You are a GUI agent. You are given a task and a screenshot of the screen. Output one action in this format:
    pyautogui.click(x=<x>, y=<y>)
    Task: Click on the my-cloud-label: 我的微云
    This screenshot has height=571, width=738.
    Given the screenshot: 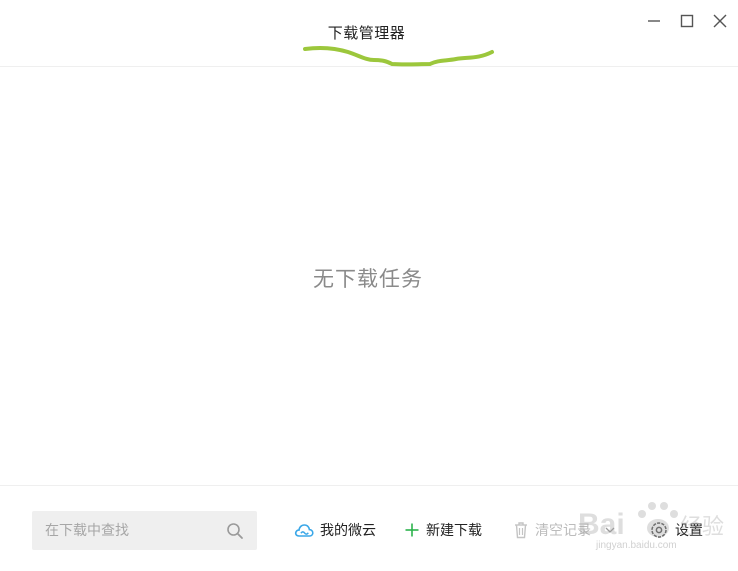 What is the action you would take?
    pyautogui.click(x=348, y=531)
    